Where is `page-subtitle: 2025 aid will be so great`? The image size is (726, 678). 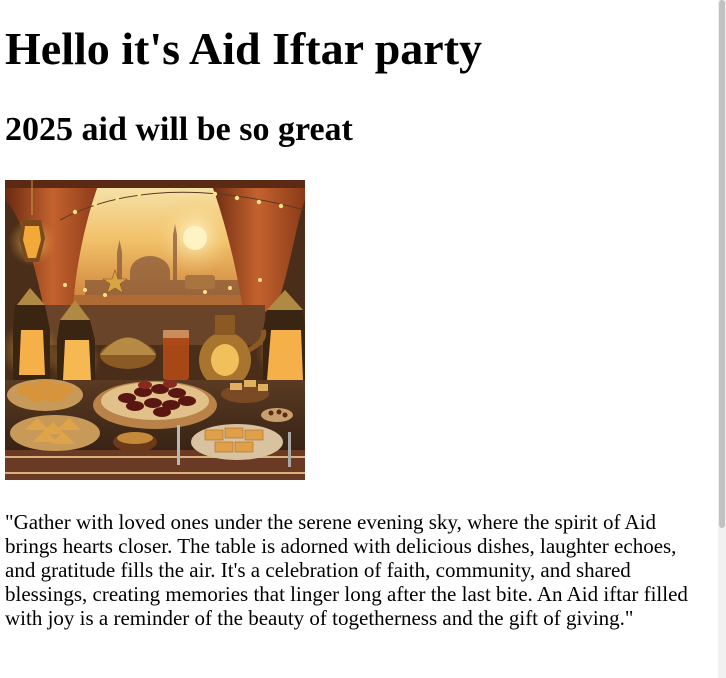
page-subtitle: 2025 aid will be so great is located at coordinates (179, 129).